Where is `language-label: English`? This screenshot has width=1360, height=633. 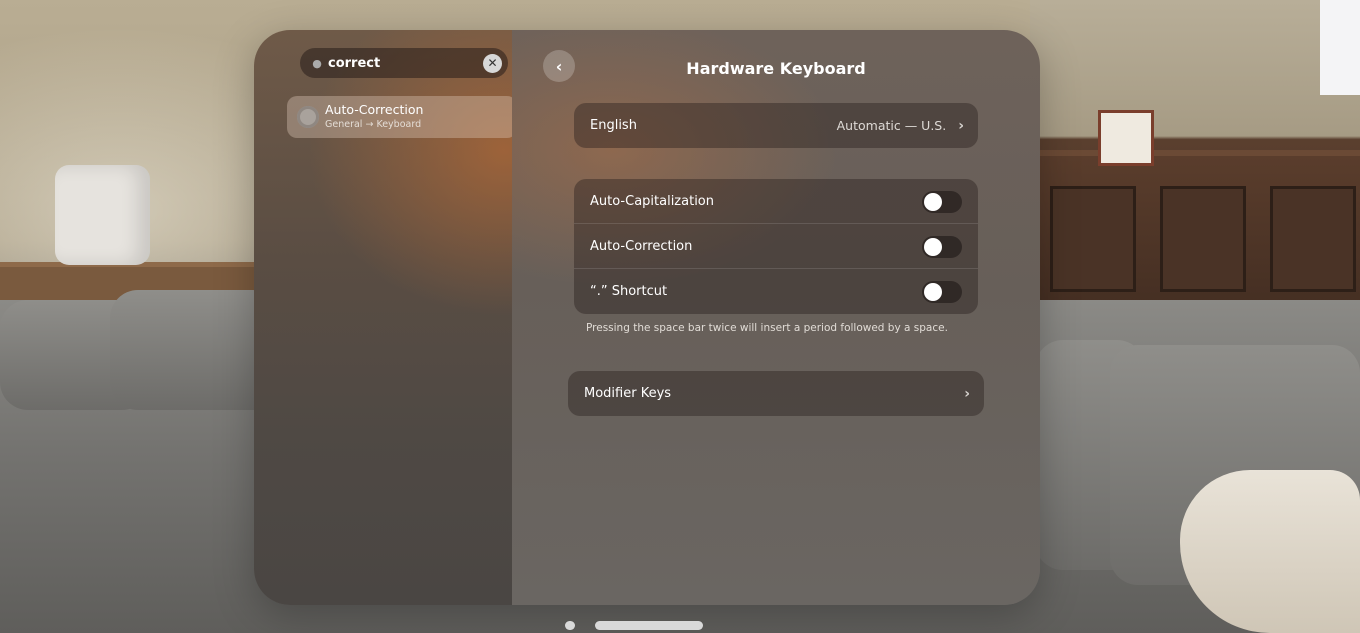 language-label: English is located at coordinates (613, 125).